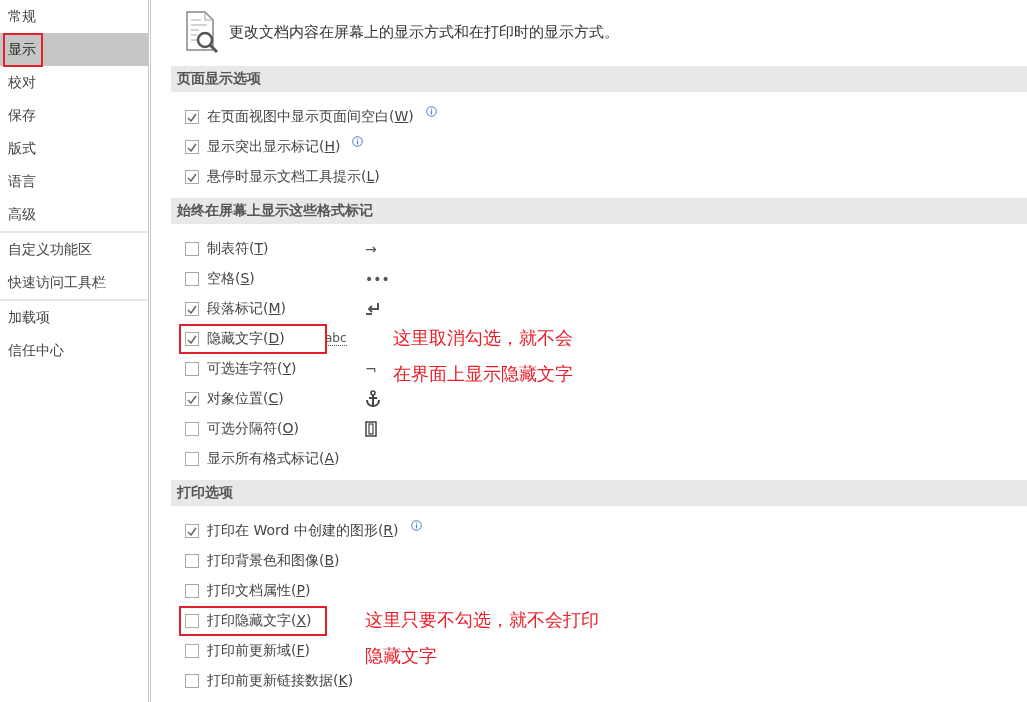  Describe the element at coordinates (275, 249) in the screenshot. I see `option-row: 制表符(T)` at that location.